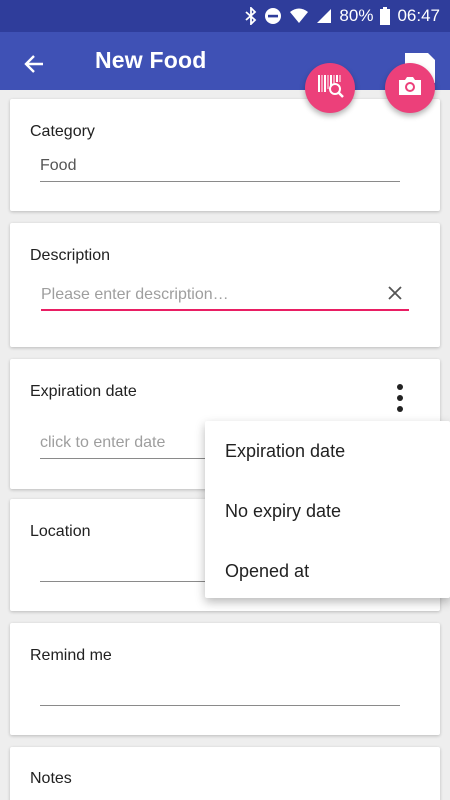 This screenshot has width=450, height=800. What do you see at coordinates (418, 15) in the screenshot?
I see `clock: 06:47` at bounding box center [418, 15].